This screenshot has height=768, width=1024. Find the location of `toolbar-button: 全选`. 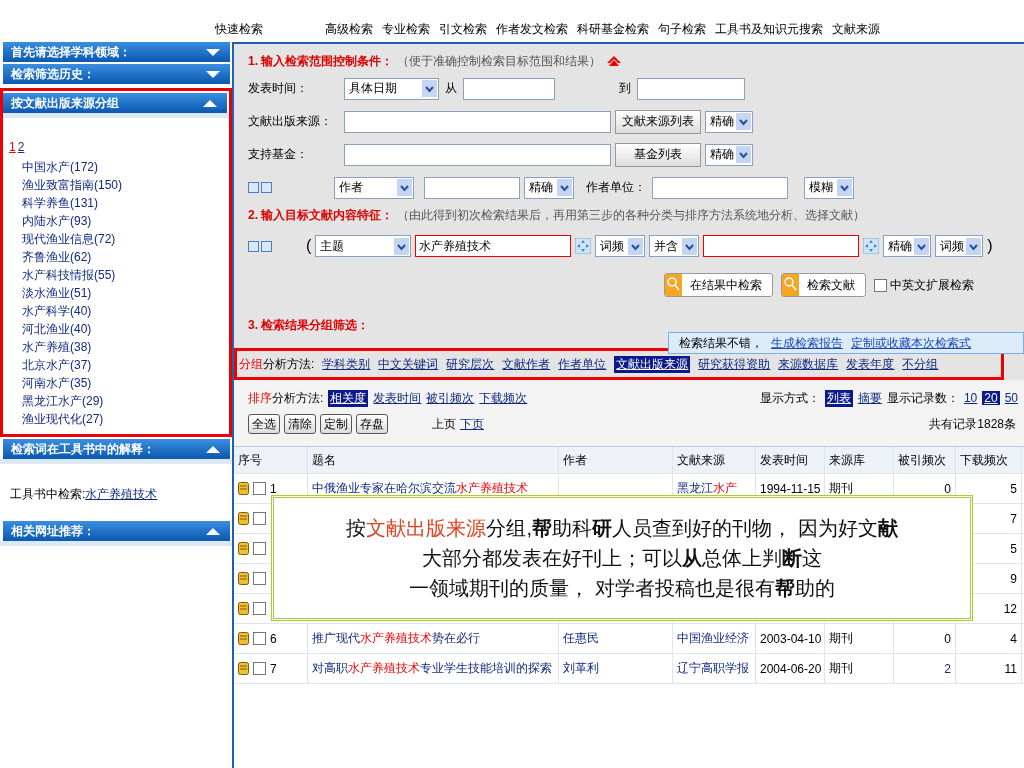

toolbar-button: 全选 is located at coordinates (264, 424).